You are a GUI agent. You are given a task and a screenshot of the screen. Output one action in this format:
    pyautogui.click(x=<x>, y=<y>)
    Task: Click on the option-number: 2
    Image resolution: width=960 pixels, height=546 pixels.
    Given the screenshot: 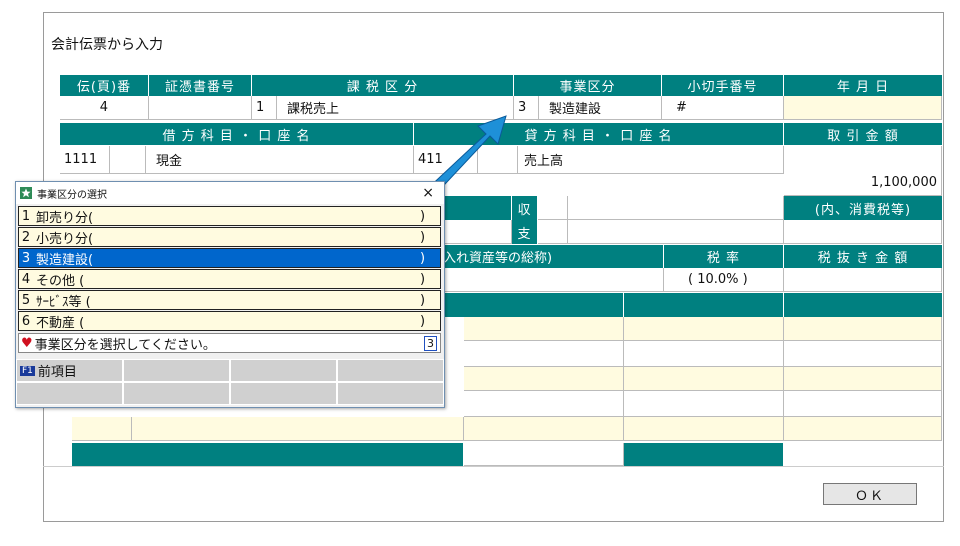 What is the action you would take?
    pyautogui.click(x=26, y=237)
    